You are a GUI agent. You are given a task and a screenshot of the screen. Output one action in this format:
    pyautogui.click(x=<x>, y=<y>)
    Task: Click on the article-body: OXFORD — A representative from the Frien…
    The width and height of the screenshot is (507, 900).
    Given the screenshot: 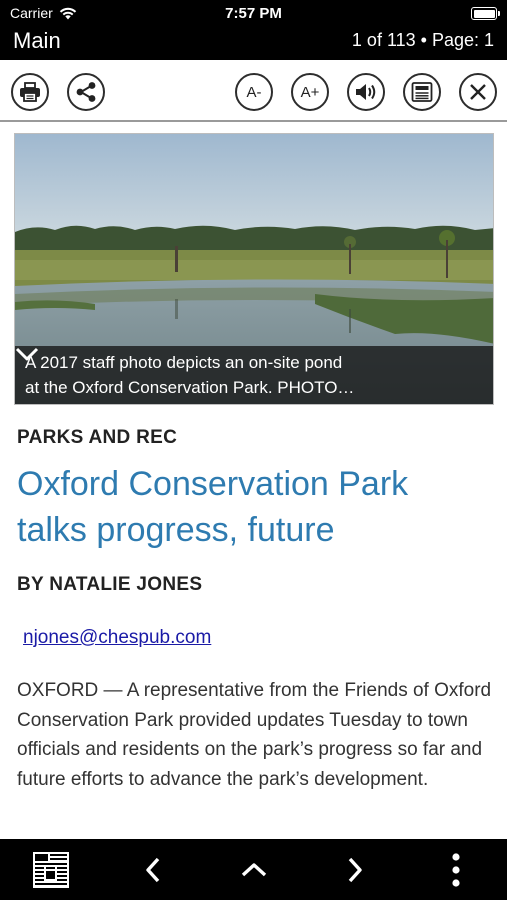 What is the action you would take?
    pyautogui.click(x=254, y=735)
    